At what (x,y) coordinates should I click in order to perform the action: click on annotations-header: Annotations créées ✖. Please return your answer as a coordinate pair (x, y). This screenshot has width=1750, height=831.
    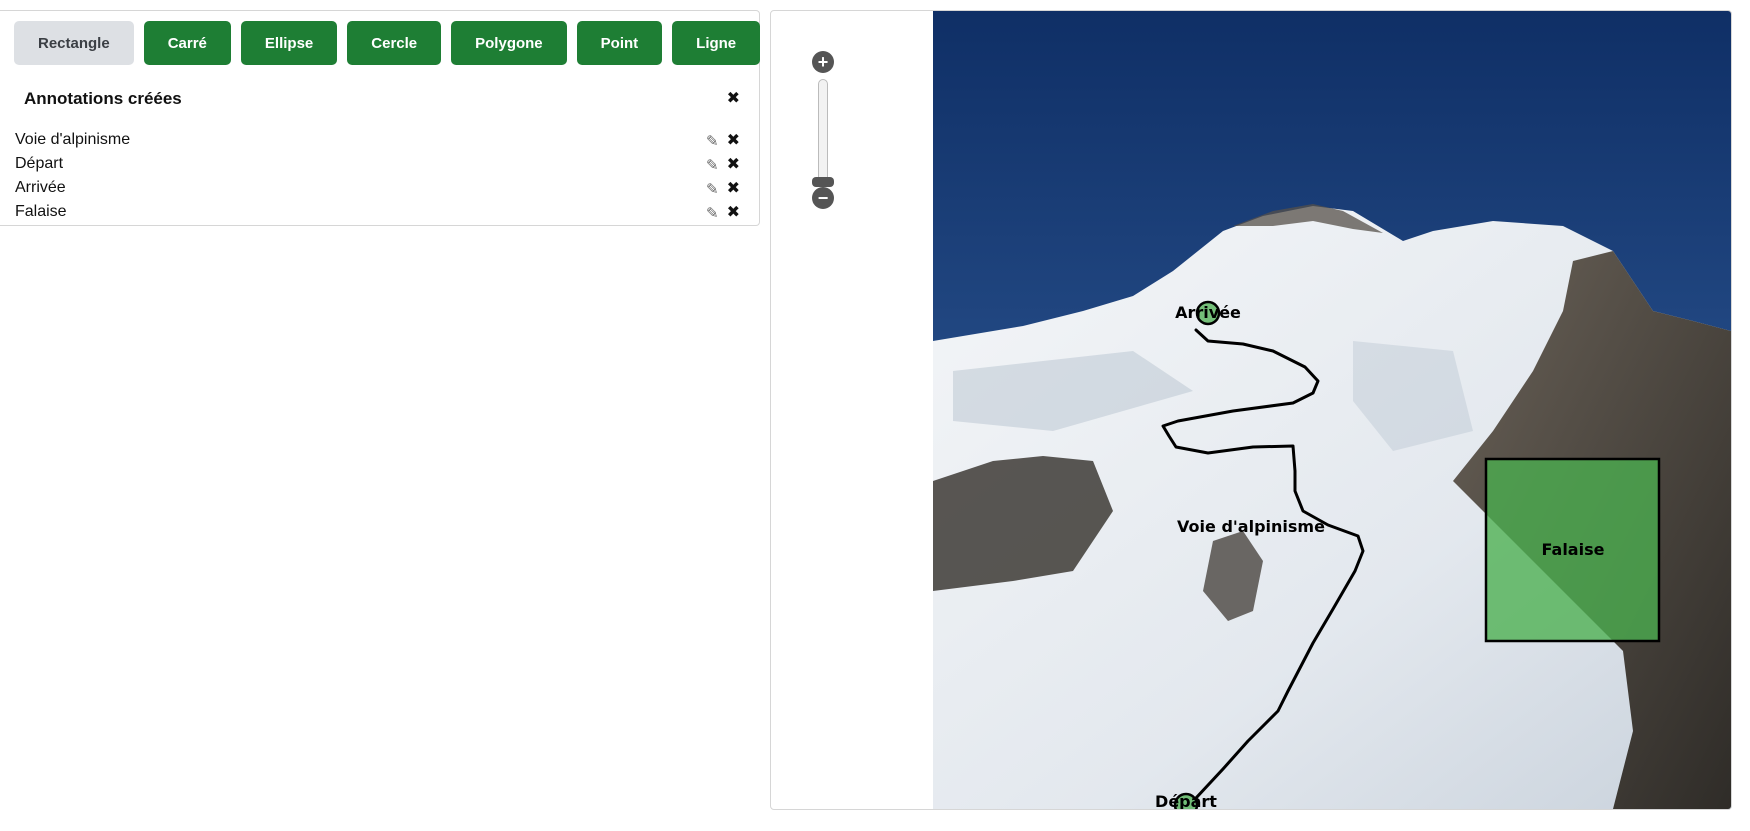
    Looking at the image, I should click on (382, 101).